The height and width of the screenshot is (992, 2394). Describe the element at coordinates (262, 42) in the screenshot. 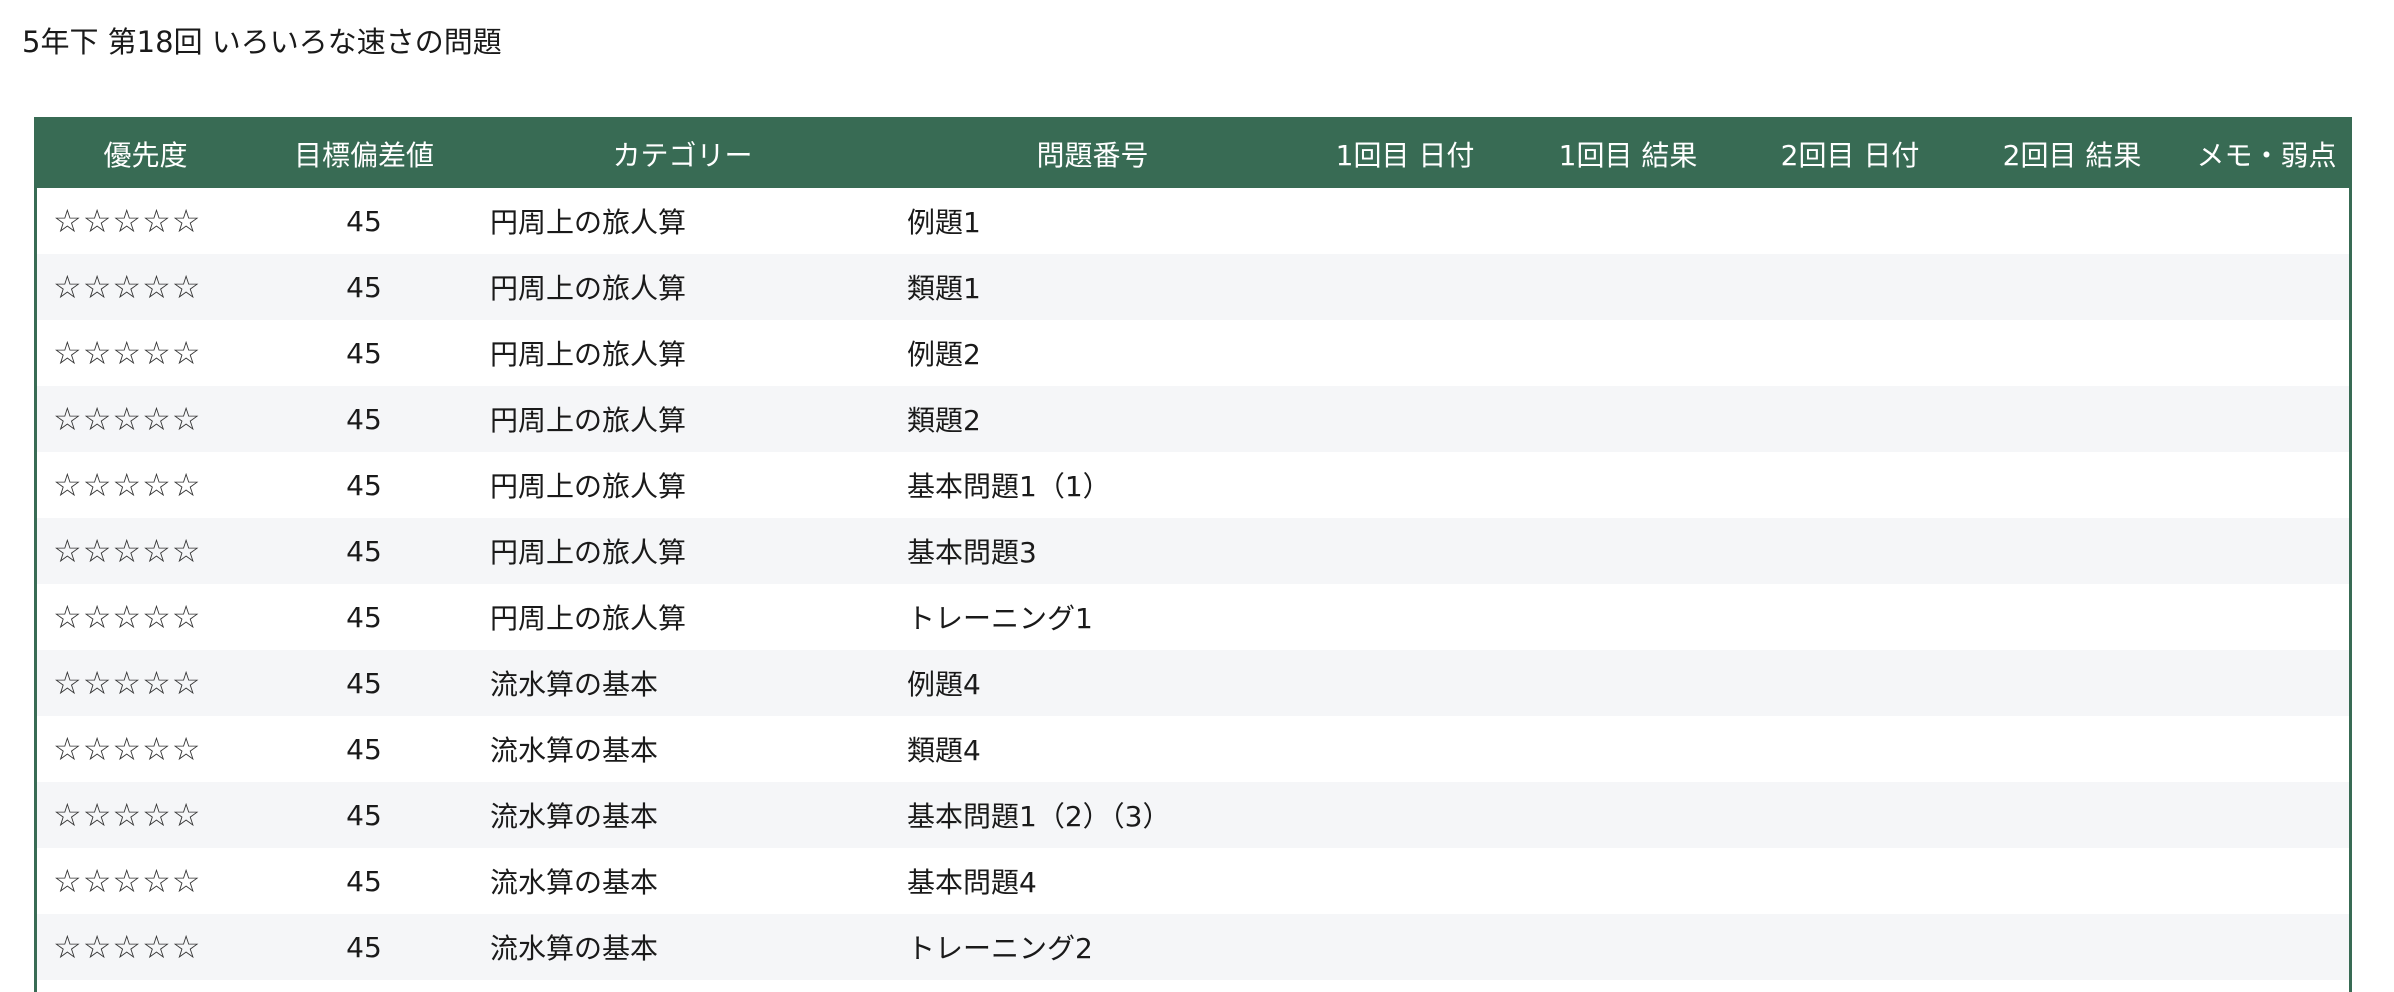

I see `page-title: 5年下 第18回 いろいろな速さの問題` at that location.